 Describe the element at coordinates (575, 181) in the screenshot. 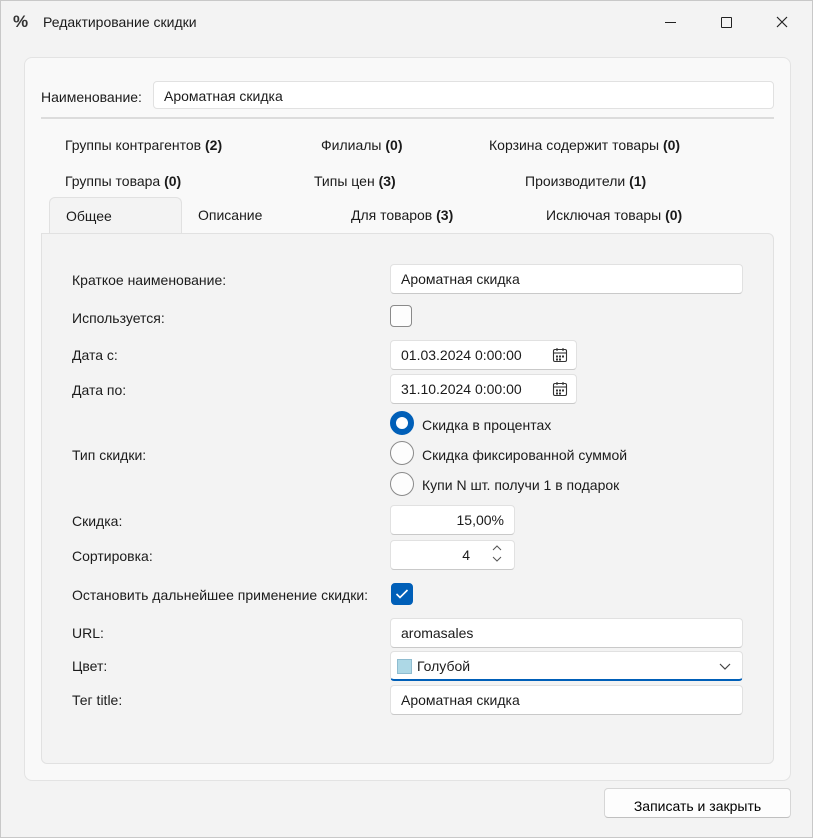

I see `link-tab-label: Производители` at that location.